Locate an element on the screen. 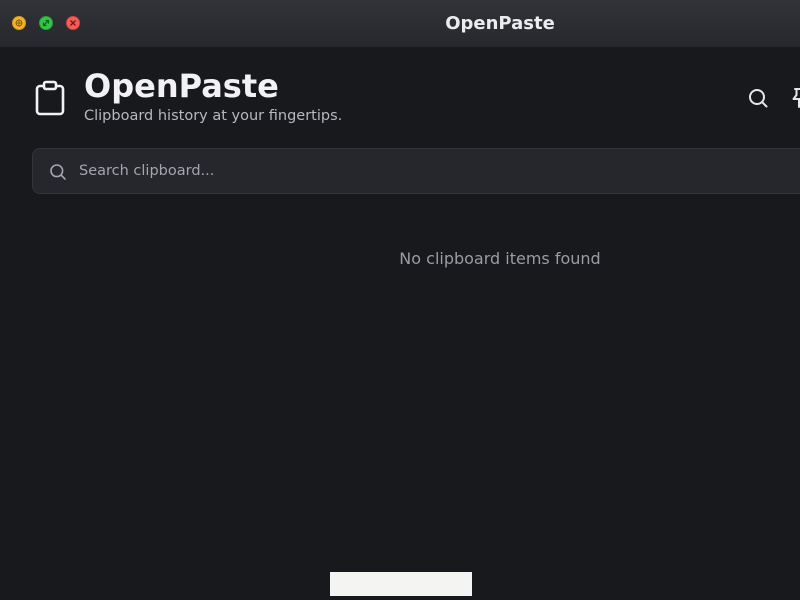  window-title: OpenPaste is located at coordinates (500, 23).